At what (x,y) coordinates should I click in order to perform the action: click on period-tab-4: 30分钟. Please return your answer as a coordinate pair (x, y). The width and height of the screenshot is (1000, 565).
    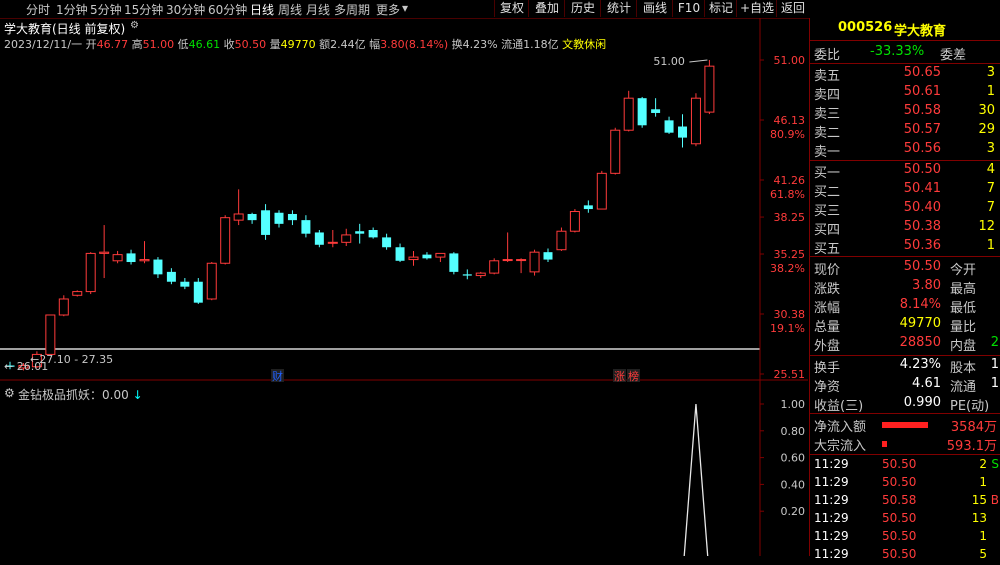
    Looking at the image, I should click on (185, 9).